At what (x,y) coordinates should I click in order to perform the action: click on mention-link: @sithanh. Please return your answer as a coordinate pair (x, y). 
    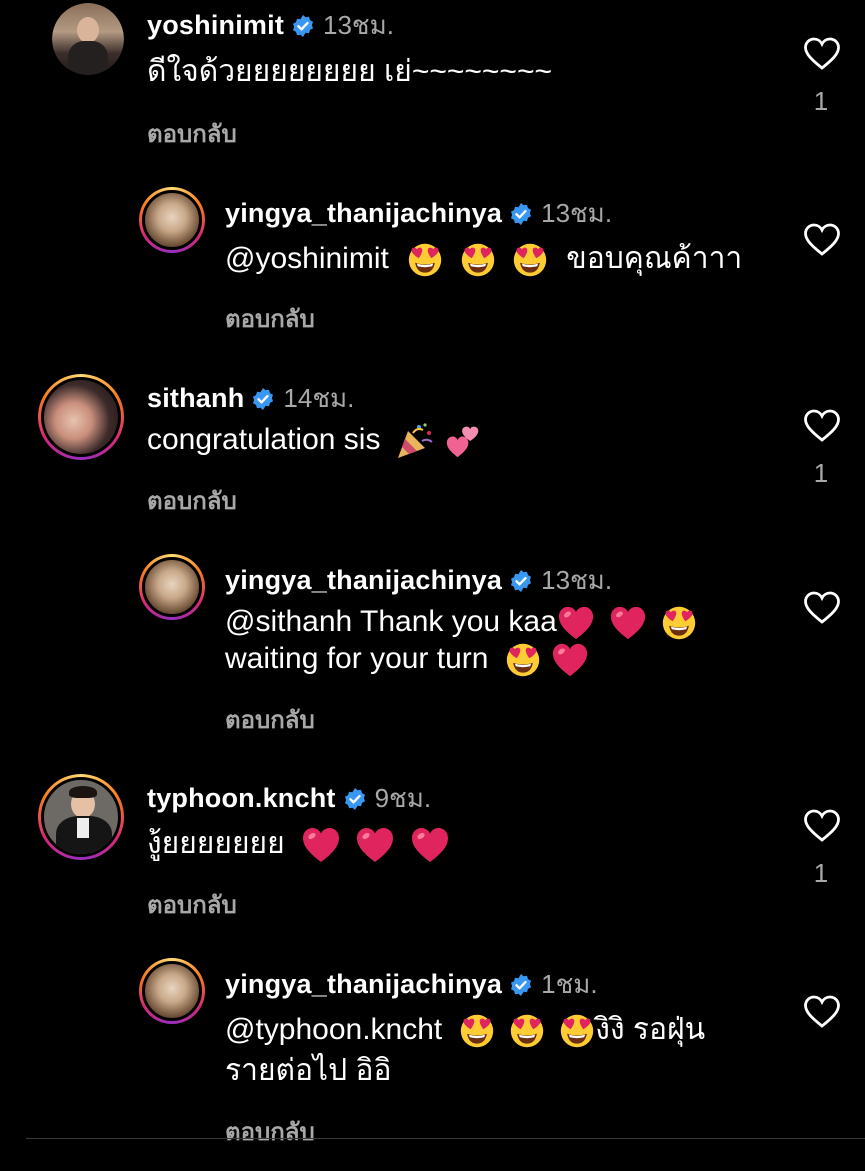
    Looking at the image, I should click on (288, 621).